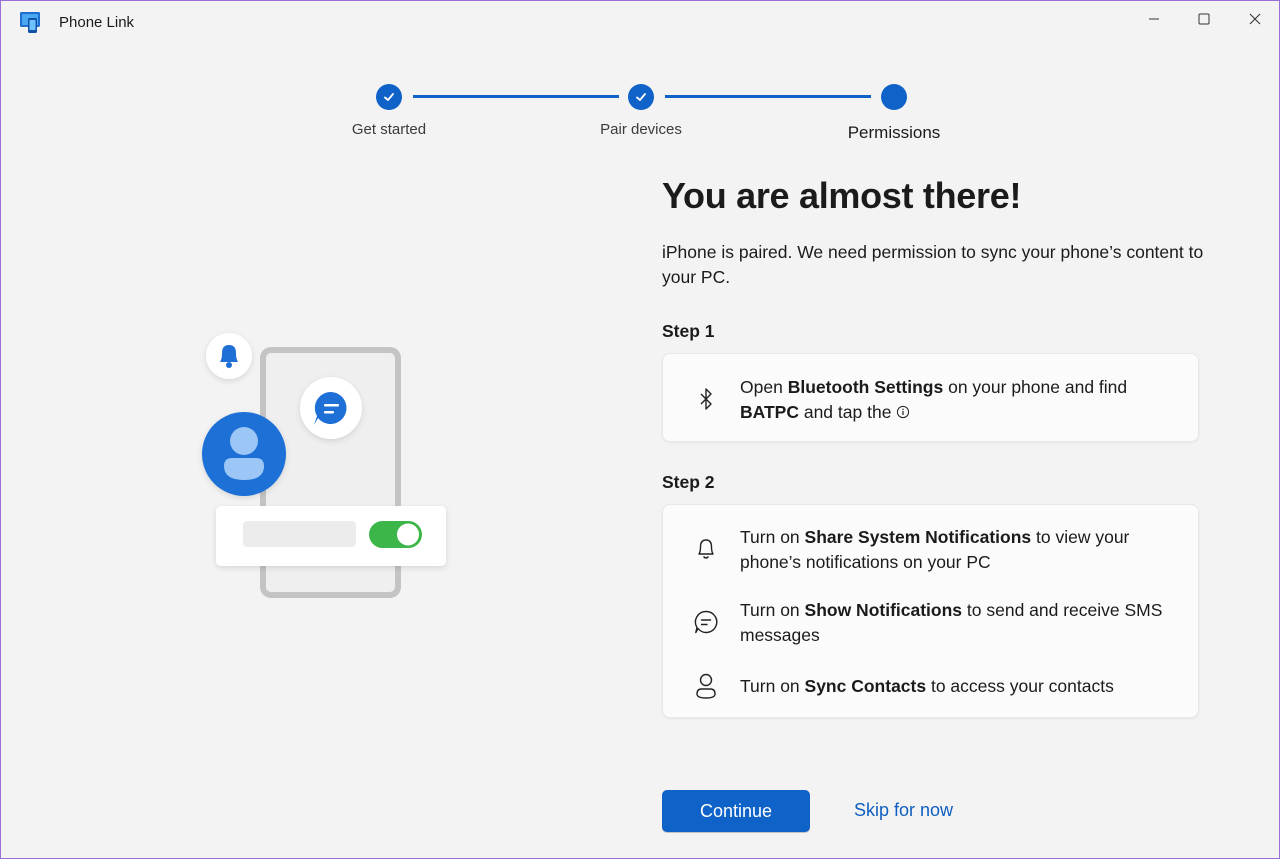  What do you see at coordinates (903, 412) in the screenshot?
I see `info-icon` at bounding box center [903, 412].